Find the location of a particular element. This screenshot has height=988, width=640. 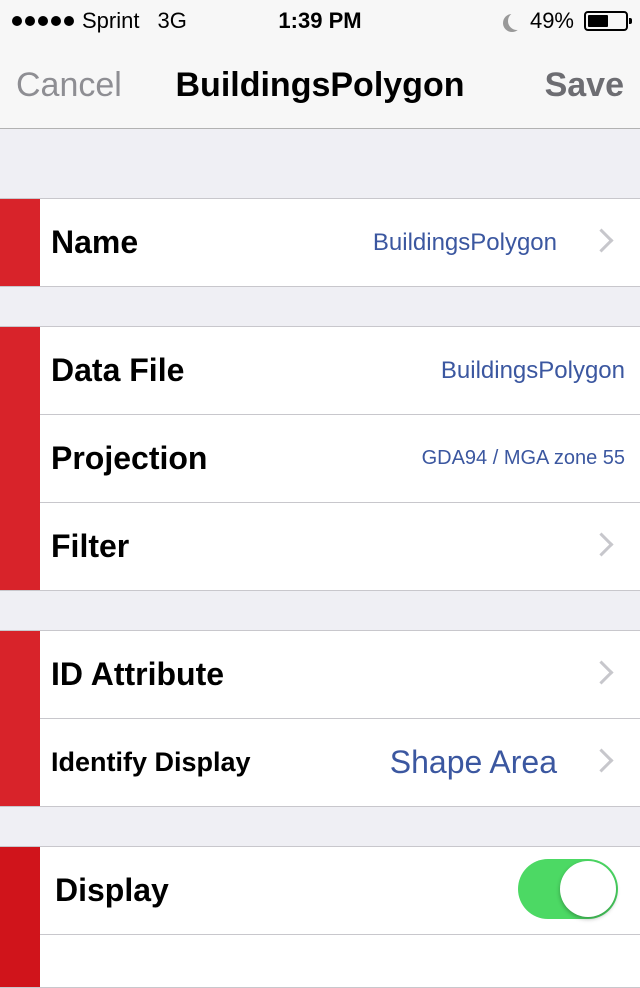

name-row: Name BuildingsPolygon is located at coordinates (340, 242).